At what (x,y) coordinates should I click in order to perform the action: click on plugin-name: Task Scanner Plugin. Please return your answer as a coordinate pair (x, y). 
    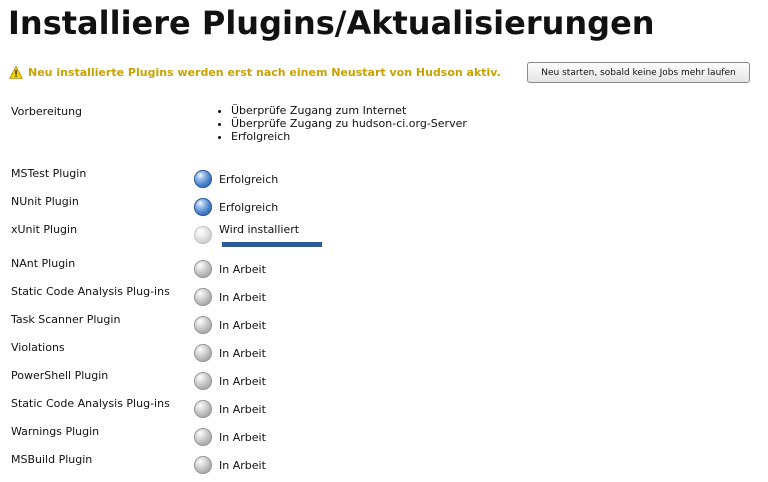
    Looking at the image, I should click on (66, 319).